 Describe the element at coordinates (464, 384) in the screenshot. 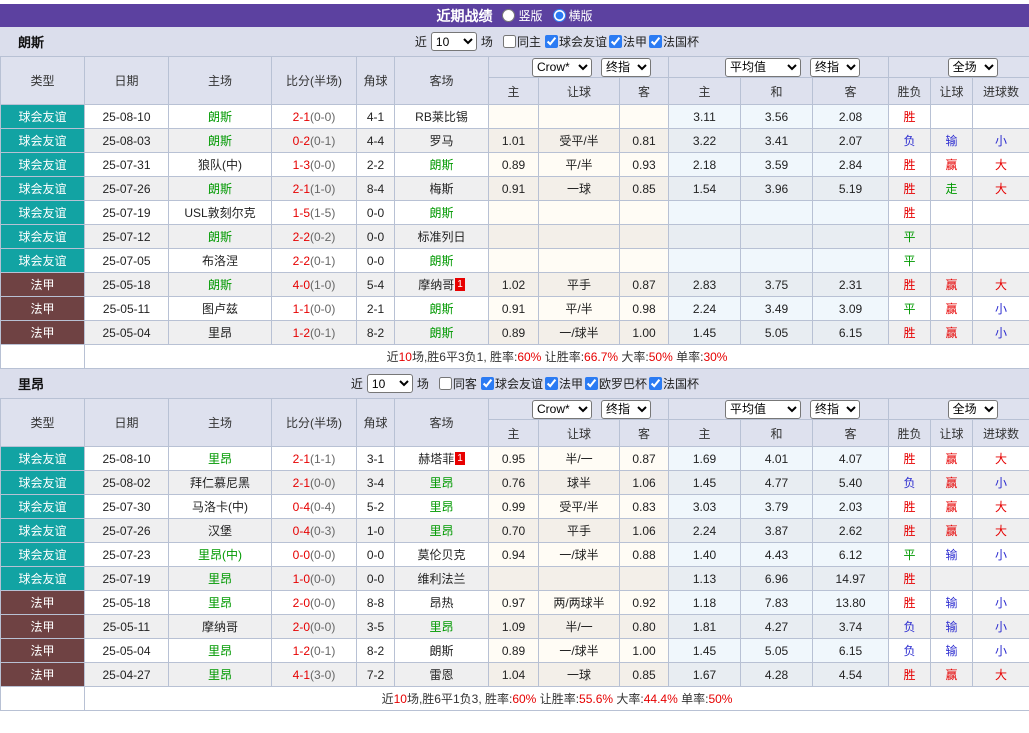

I see `same-venue-label: 同客` at that location.